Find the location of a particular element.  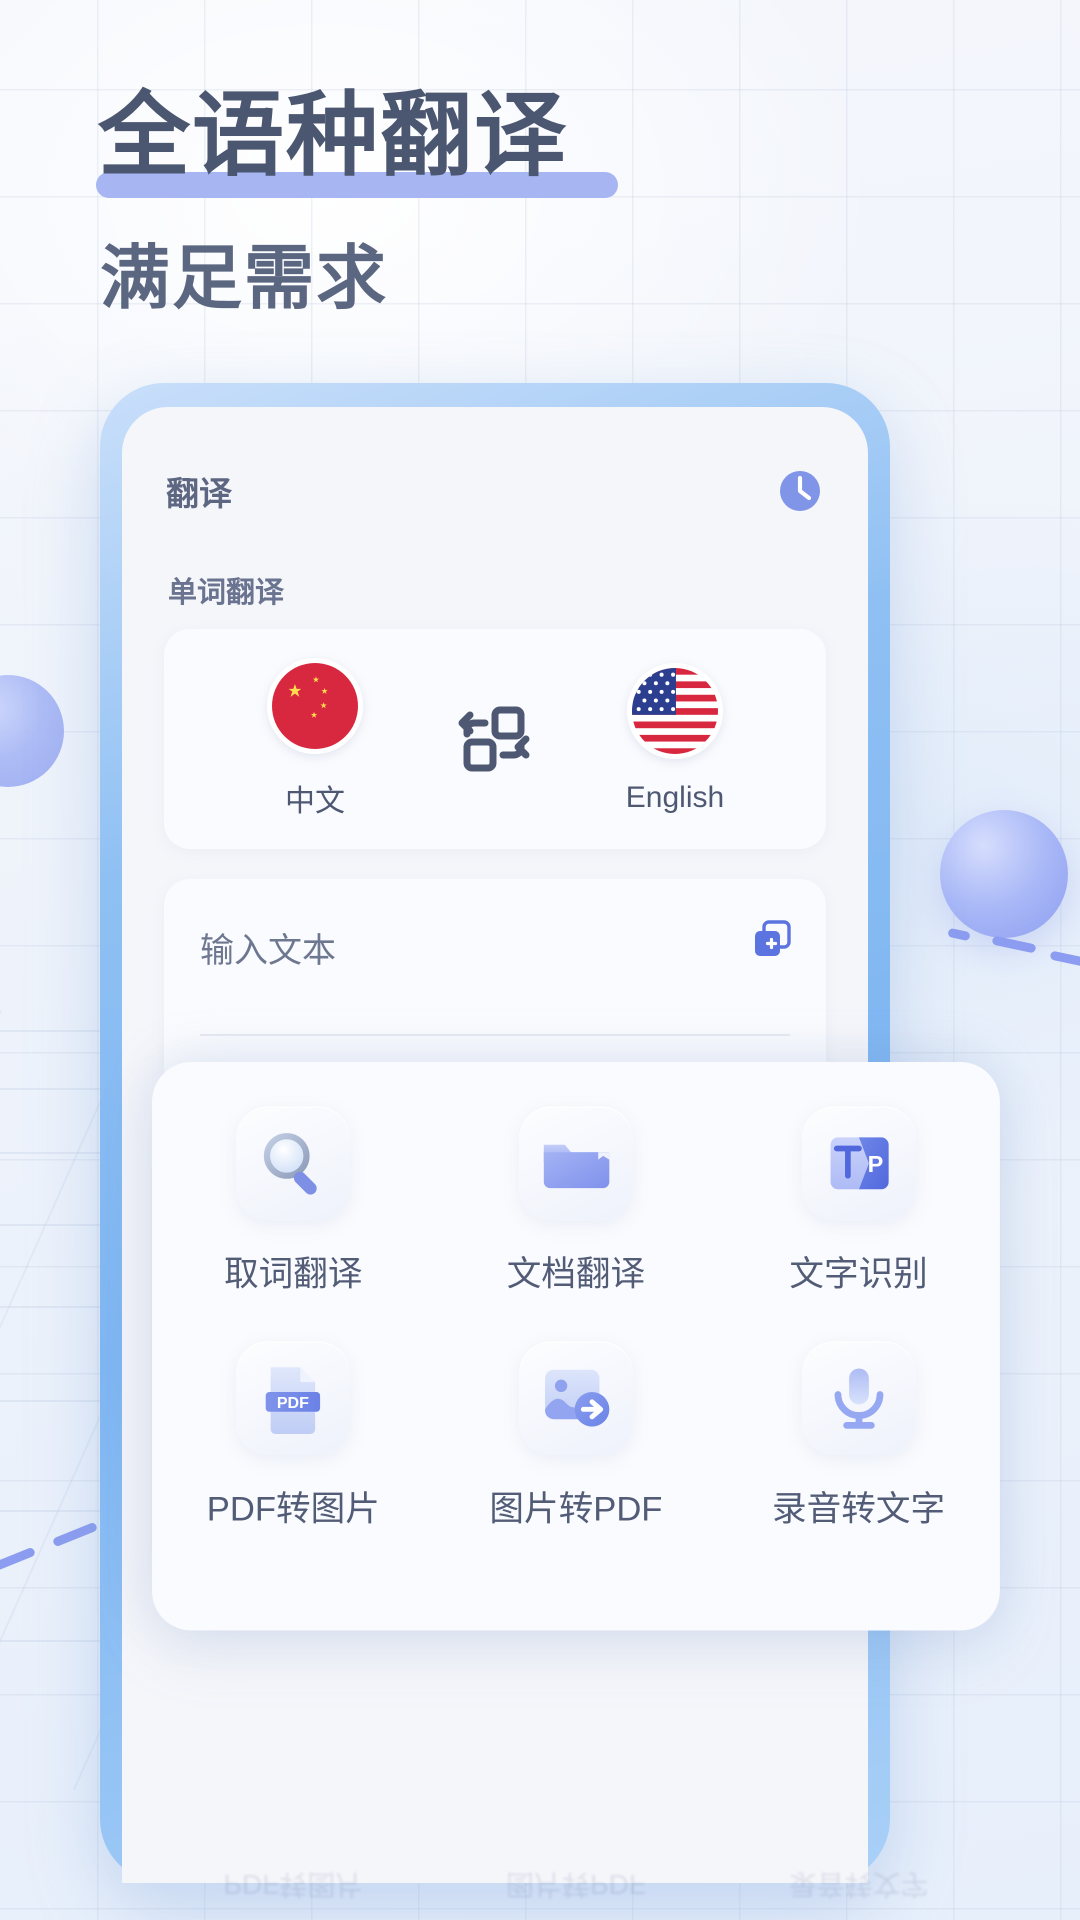

target-language-selector: English is located at coordinates (675, 739).